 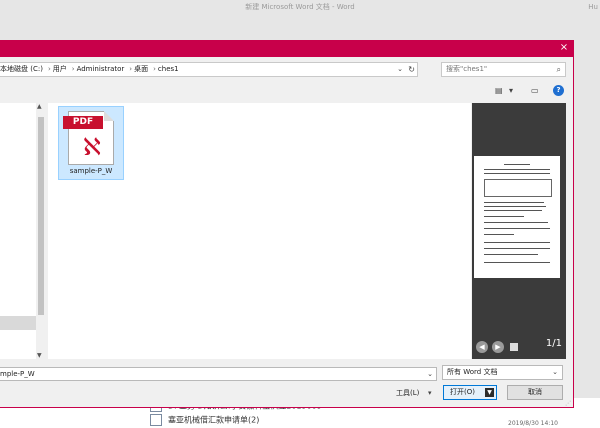 What do you see at coordinates (462, 392) in the screenshot?
I see `open-label: 打开(O)` at bounding box center [462, 392].